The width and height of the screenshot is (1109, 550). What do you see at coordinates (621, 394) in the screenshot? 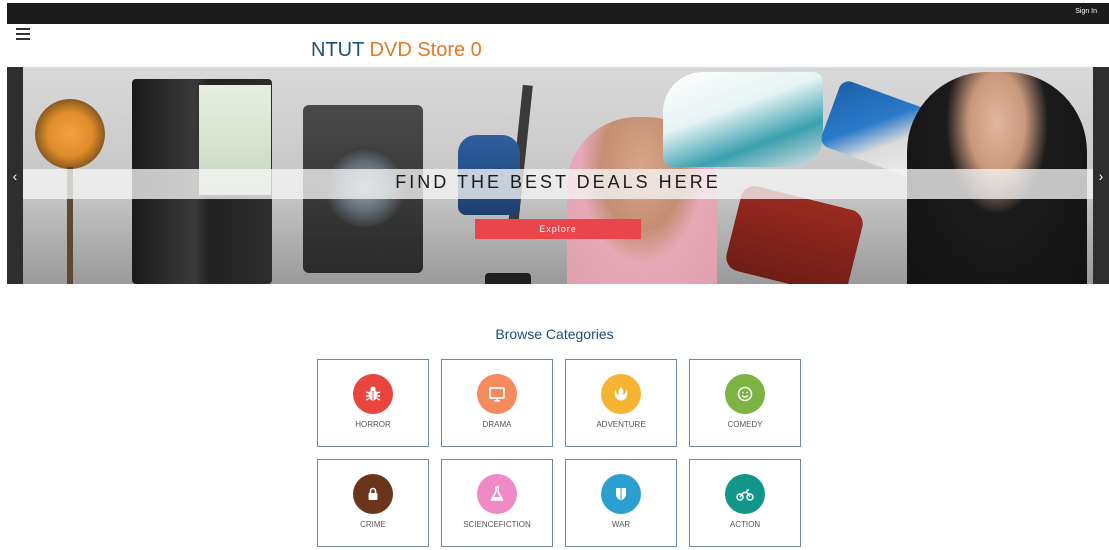
I see `rebel-icon` at bounding box center [621, 394].